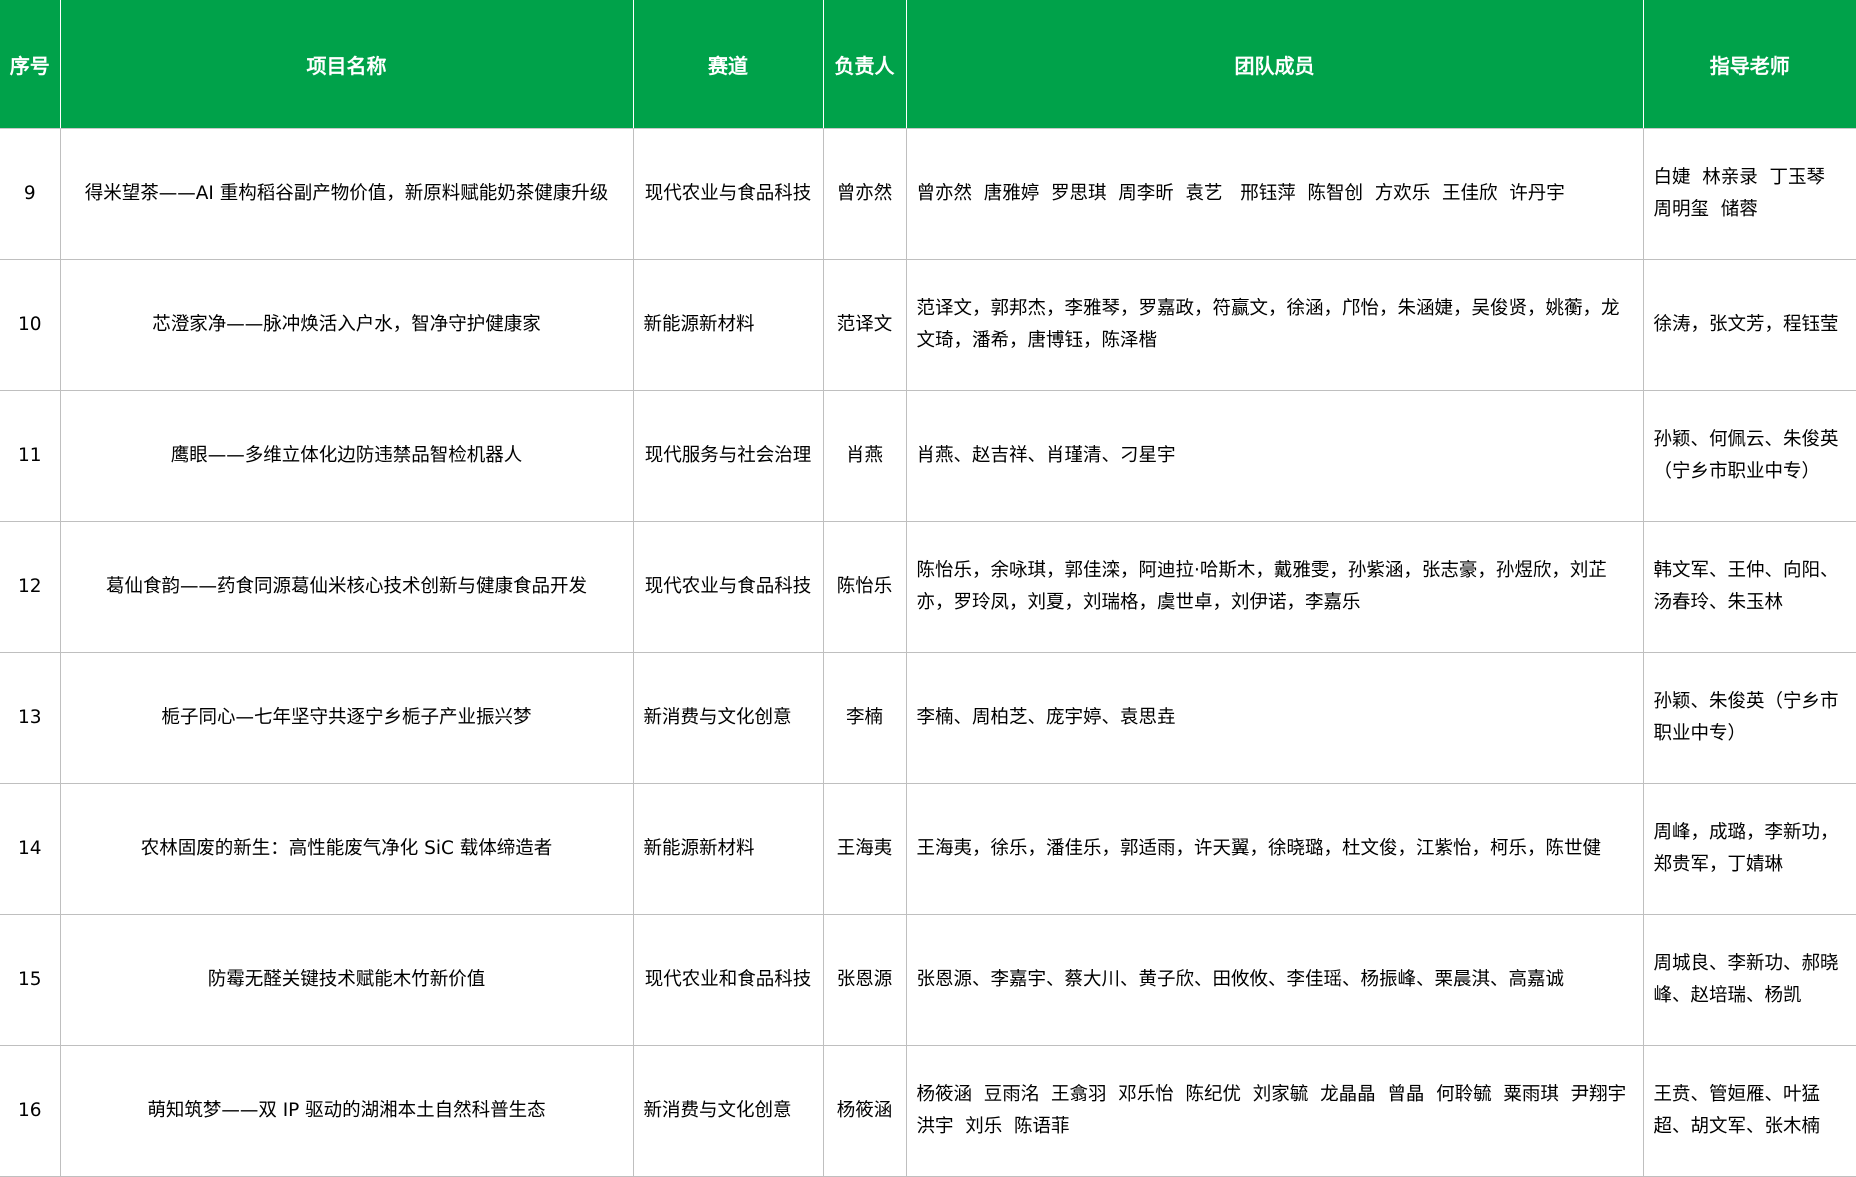 This screenshot has height=1177, width=1856. Describe the element at coordinates (347, 64) in the screenshot. I see `header-project-name: 项目名称` at that location.